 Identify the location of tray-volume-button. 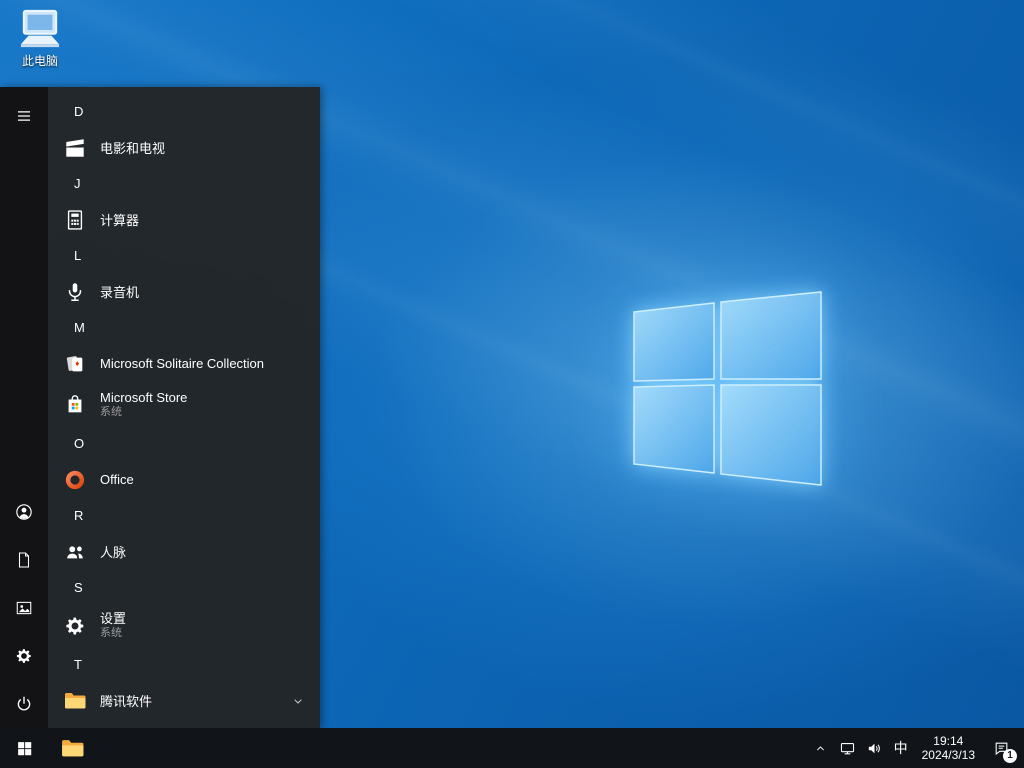
(874, 748).